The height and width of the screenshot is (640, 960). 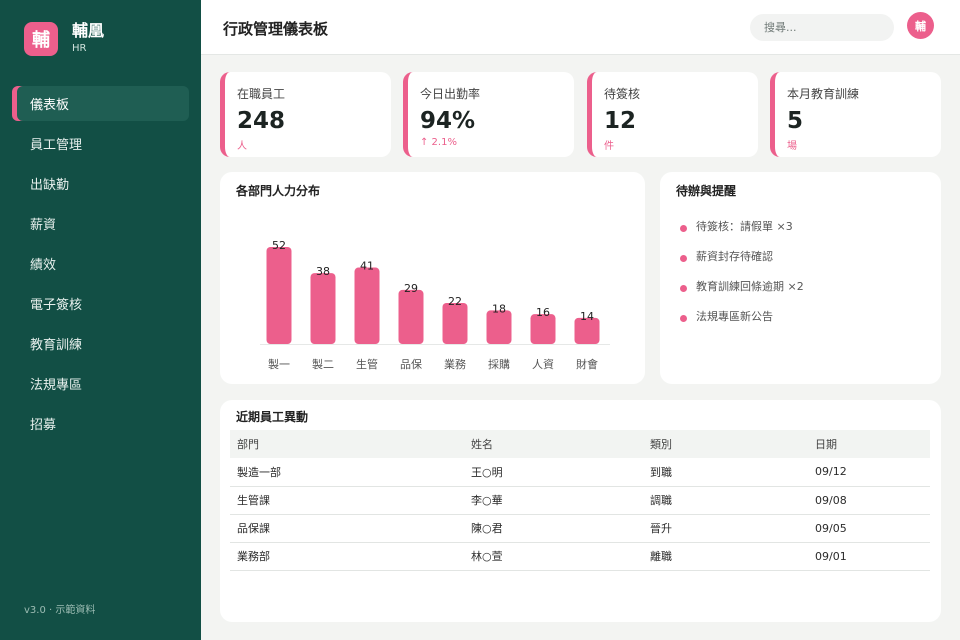 What do you see at coordinates (455, 301) in the screenshot?
I see `chart-data-label-4: 22` at bounding box center [455, 301].